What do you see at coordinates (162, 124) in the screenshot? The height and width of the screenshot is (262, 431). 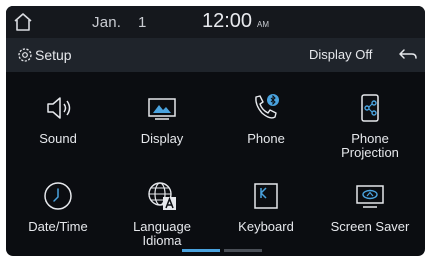 I see `display-tile: Display` at bounding box center [162, 124].